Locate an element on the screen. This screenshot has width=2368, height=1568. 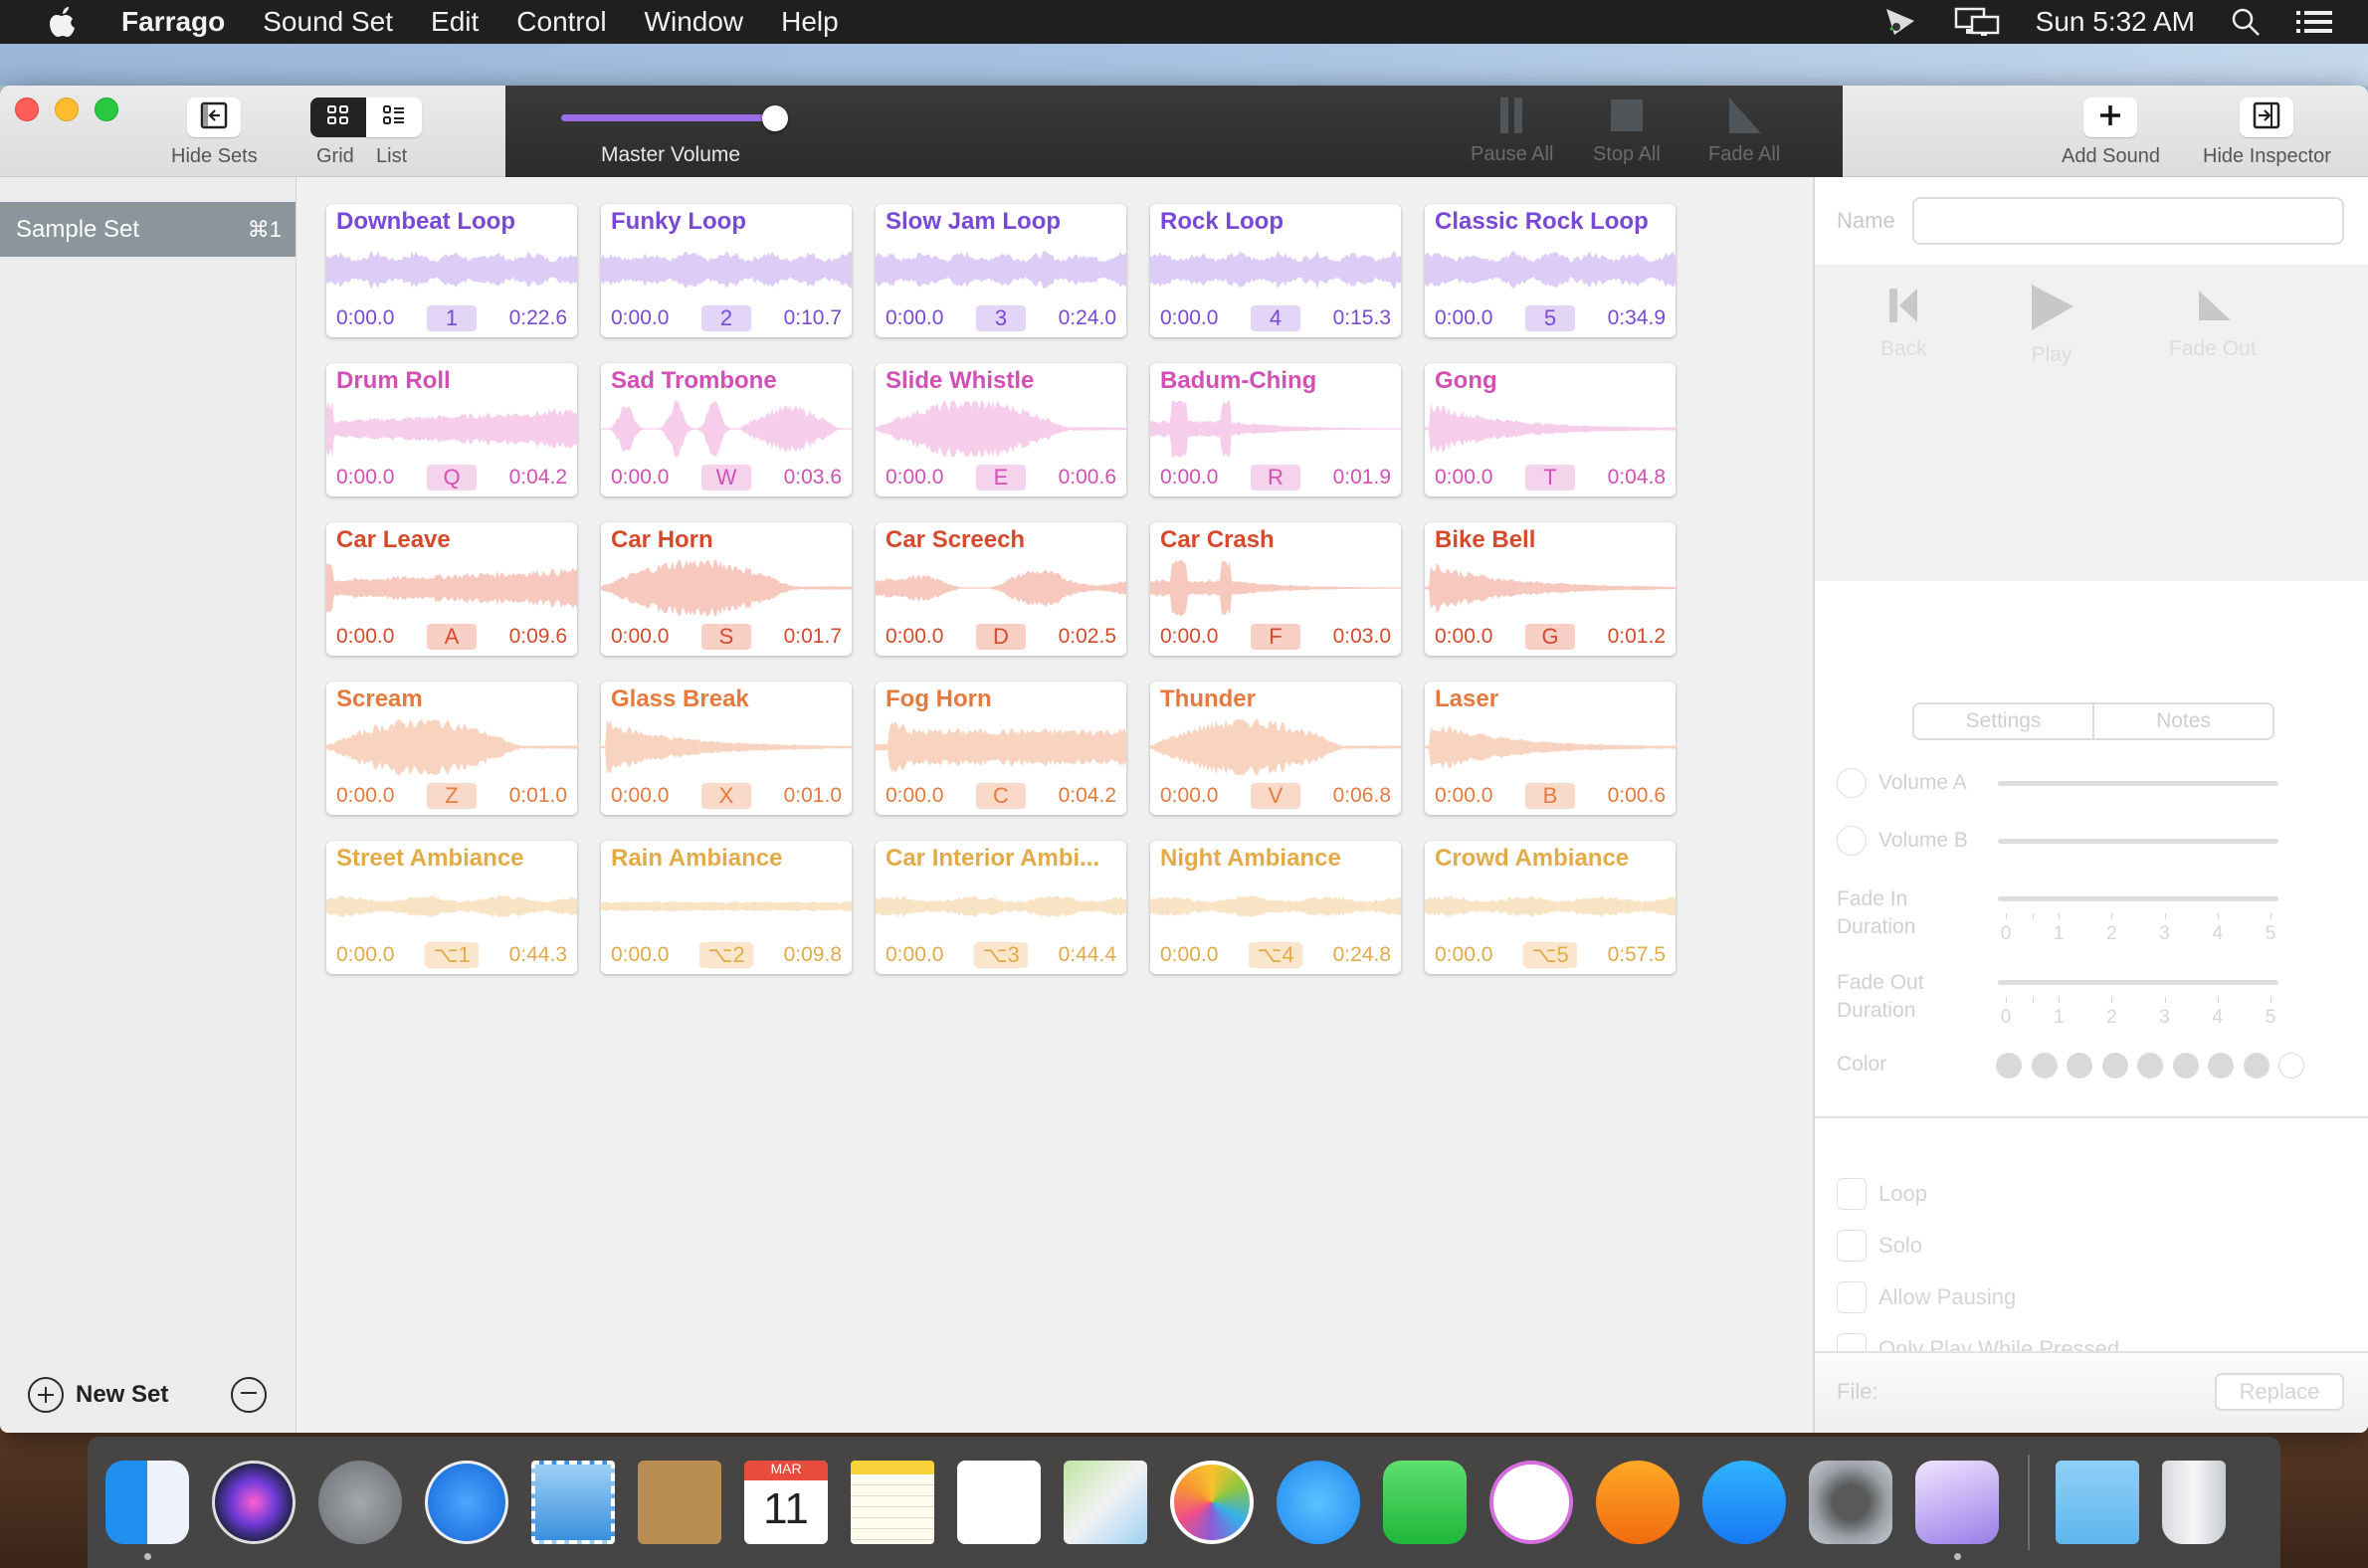
sound-tile: Sad Trombone 0:00.0 W 0:03.6 is located at coordinates (726, 429).